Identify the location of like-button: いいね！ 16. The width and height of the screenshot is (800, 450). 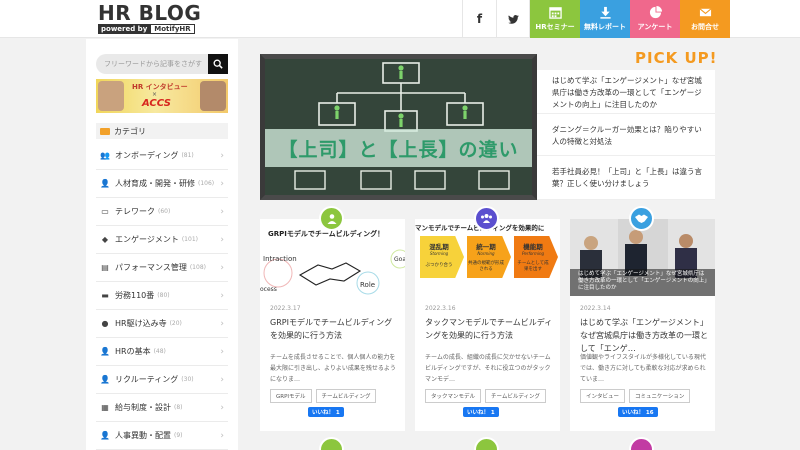
(638, 412).